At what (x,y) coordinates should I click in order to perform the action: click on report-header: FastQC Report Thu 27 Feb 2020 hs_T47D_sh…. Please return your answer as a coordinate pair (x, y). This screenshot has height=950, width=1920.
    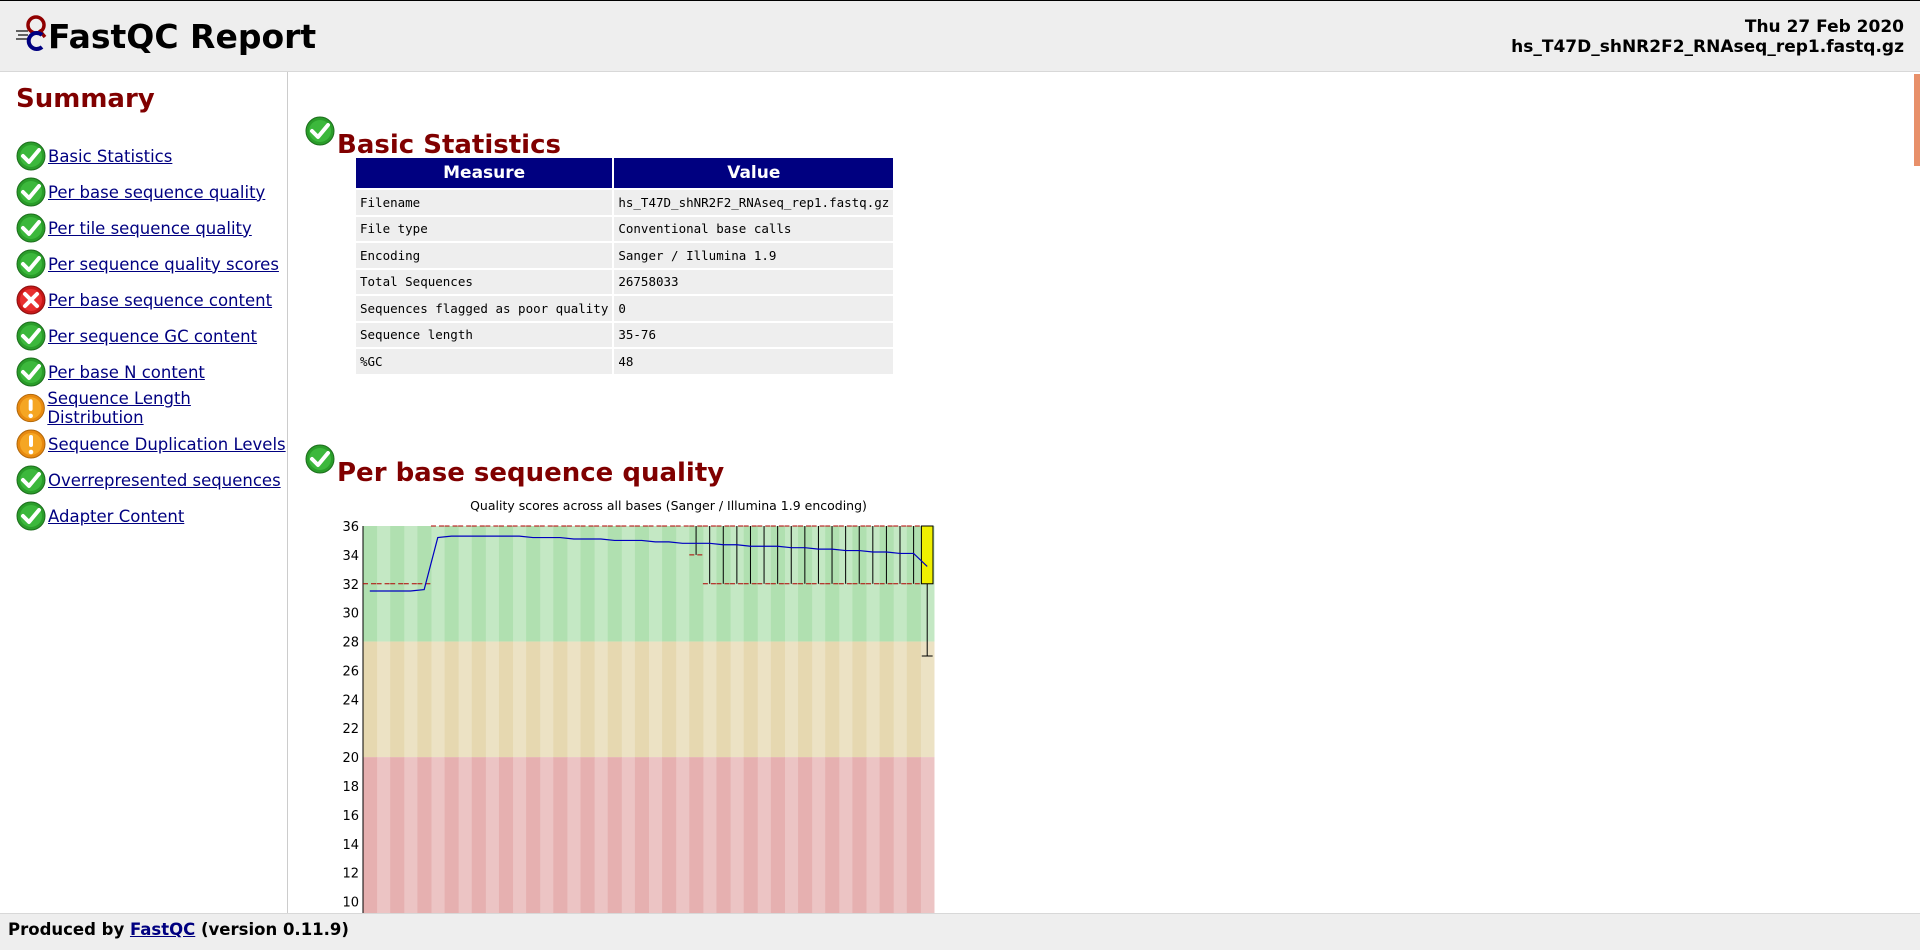
    Looking at the image, I should click on (960, 36).